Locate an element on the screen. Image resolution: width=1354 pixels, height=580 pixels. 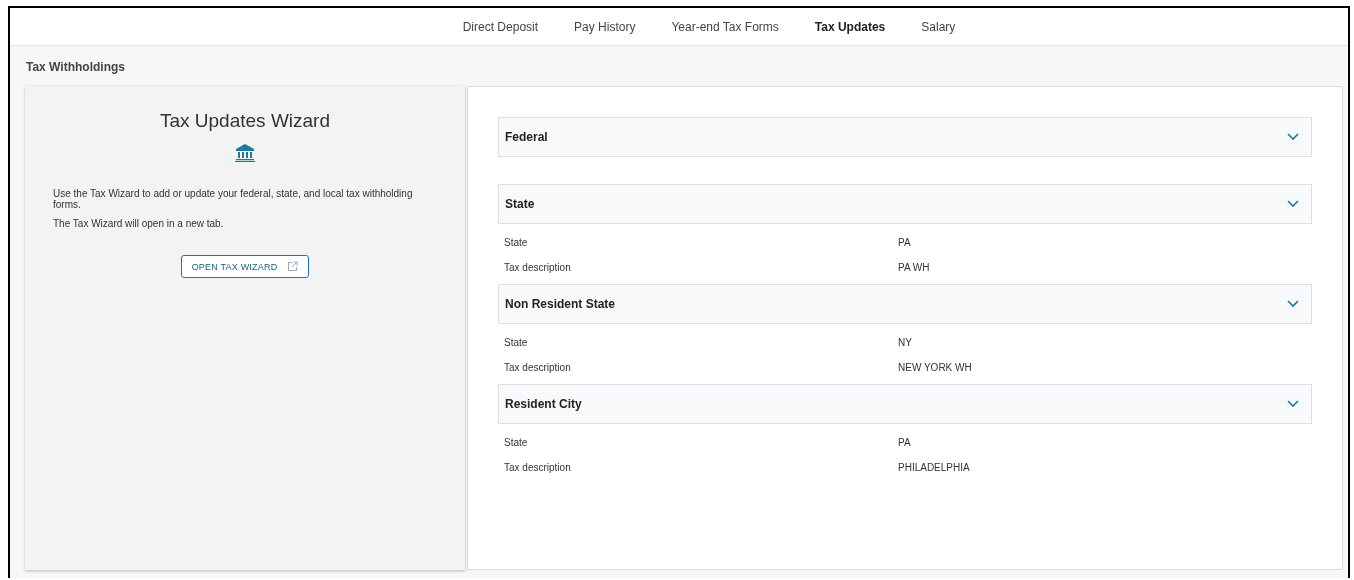
section-header: Resident City is located at coordinates (905, 404).